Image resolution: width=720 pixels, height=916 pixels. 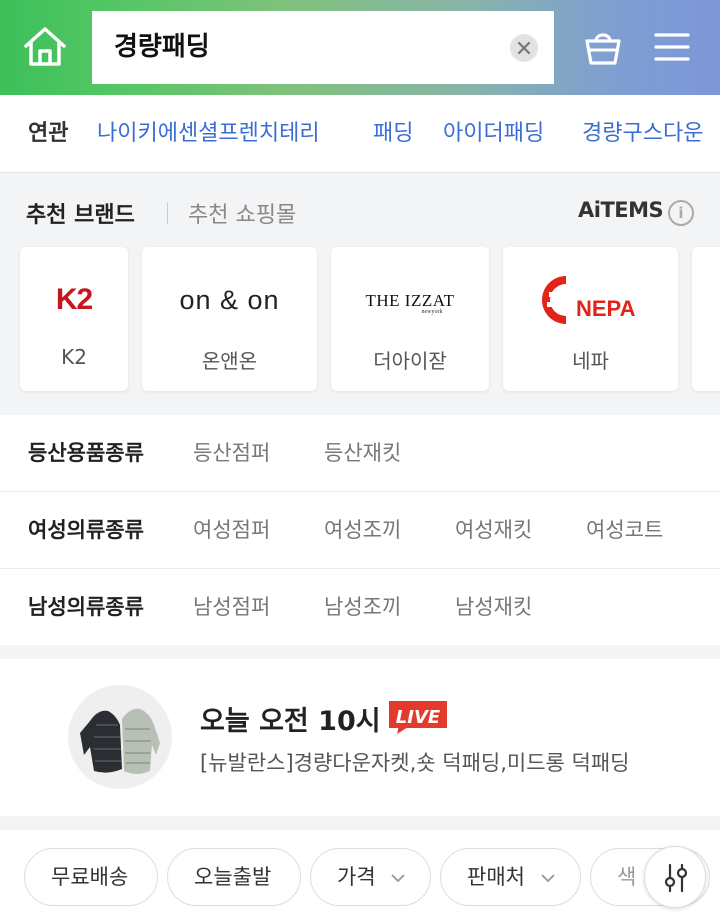 What do you see at coordinates (290, 721) in the screenshot?
I see `live-title: 오늘 오전 10시` at bounding box center [290, 721].